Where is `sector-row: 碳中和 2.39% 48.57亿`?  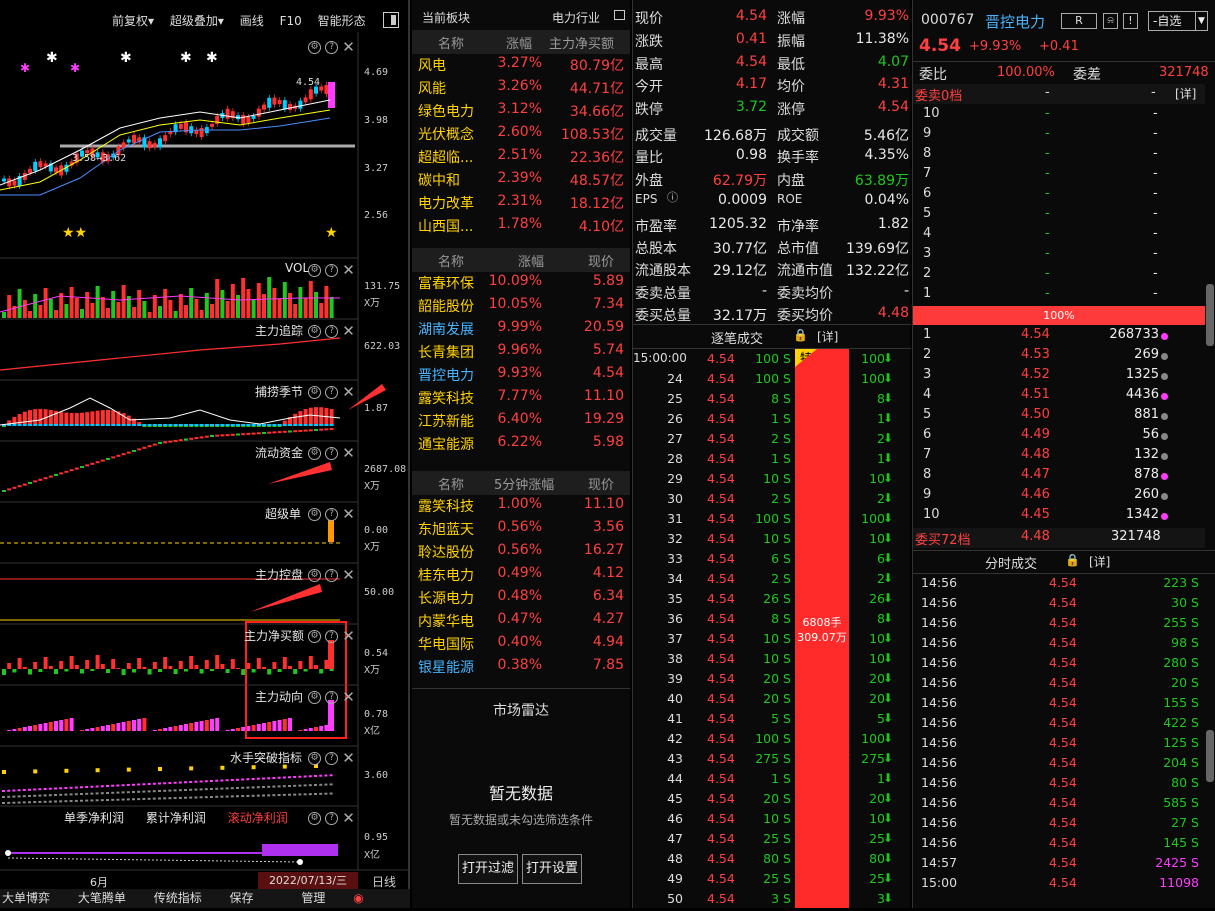
sector-row: 碳中和 2.39% 48.57亿 is located at coordinates (523, 181).